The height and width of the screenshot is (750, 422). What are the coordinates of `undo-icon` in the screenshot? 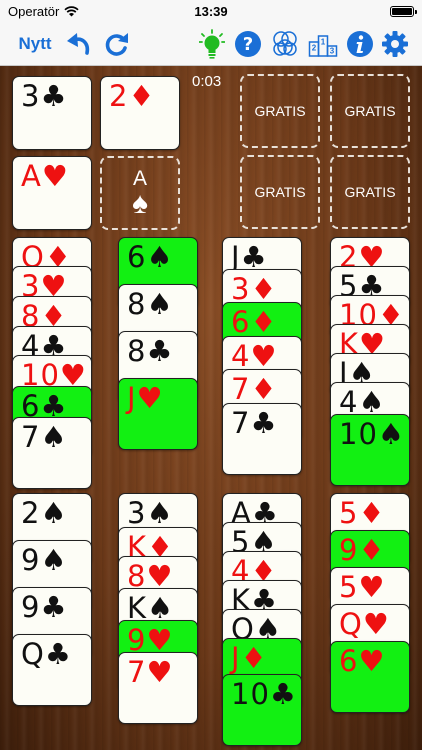 It's located at (78, 43).